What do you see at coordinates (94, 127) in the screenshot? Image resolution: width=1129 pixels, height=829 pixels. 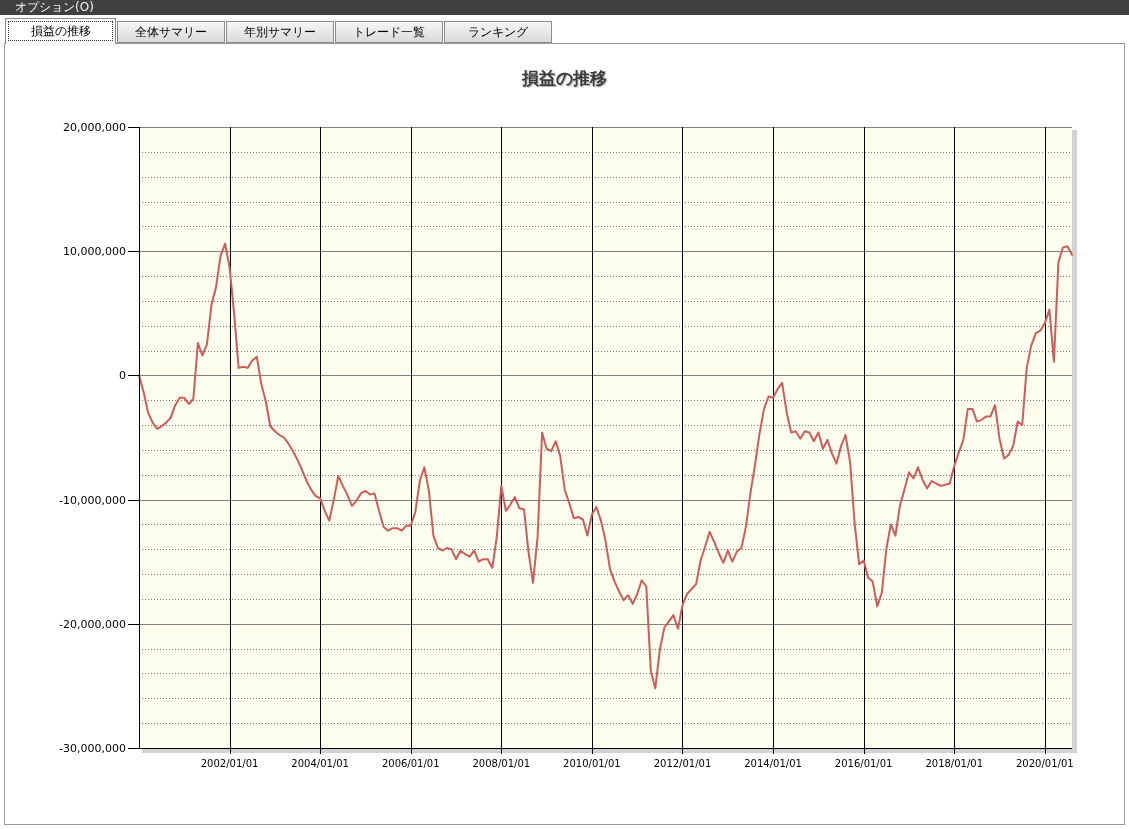 I see `y-axis-label: 20,000,000` at bounding box center [94, 127].